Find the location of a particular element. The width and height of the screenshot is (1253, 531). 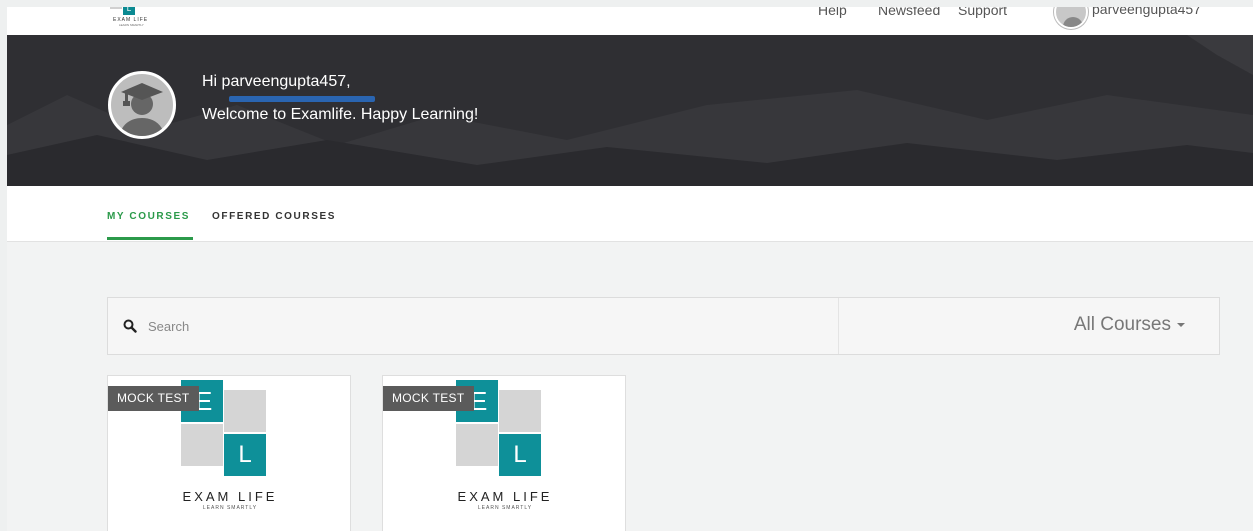

redaction-mark is located at coordinates (302, 99).